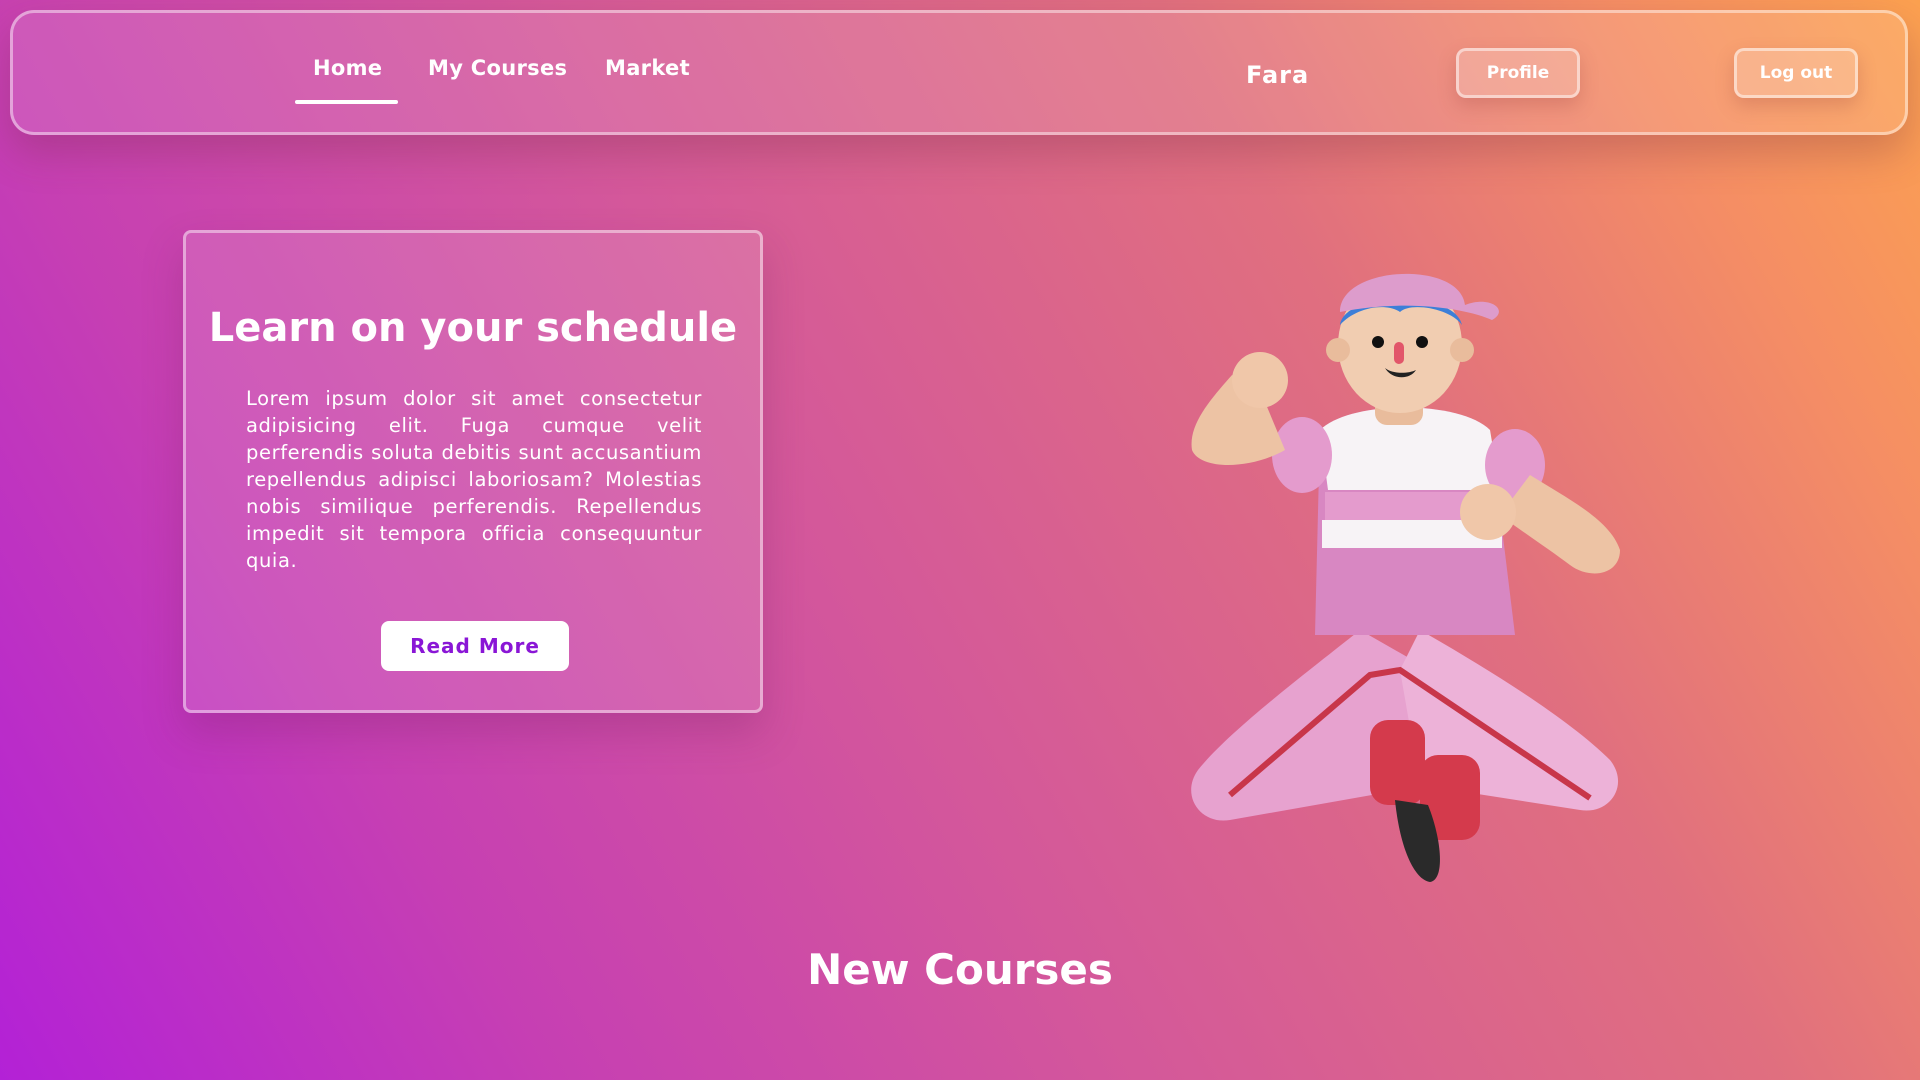 The height and width of the screenshot is (1080, 1920). I want to click on read-more-button: Read More, so click(475, 646).